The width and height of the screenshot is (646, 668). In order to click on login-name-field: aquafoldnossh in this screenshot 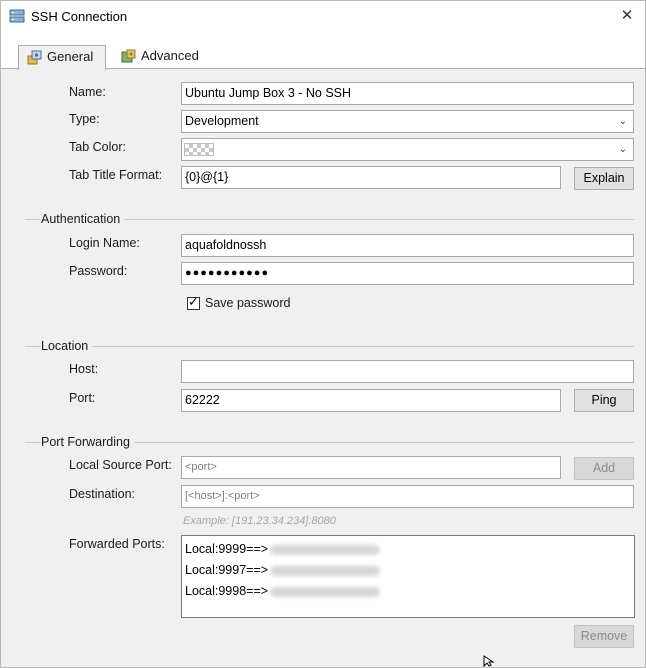, I will do `click(407, 245)`.